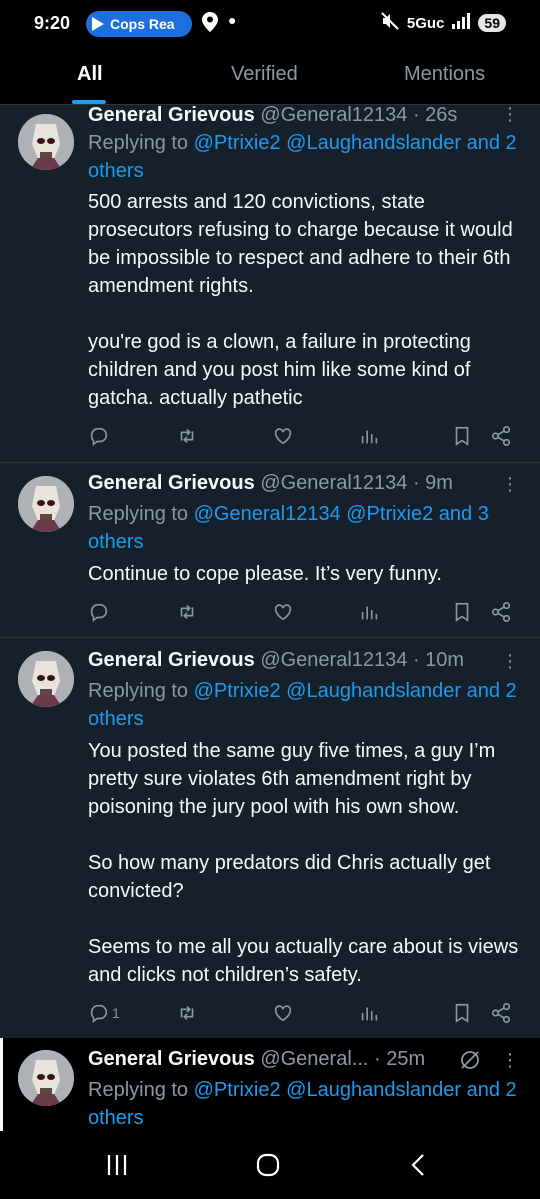 This screenshot has width=540, height=1199. I want to click on reply-icon, so click(99, 1013).